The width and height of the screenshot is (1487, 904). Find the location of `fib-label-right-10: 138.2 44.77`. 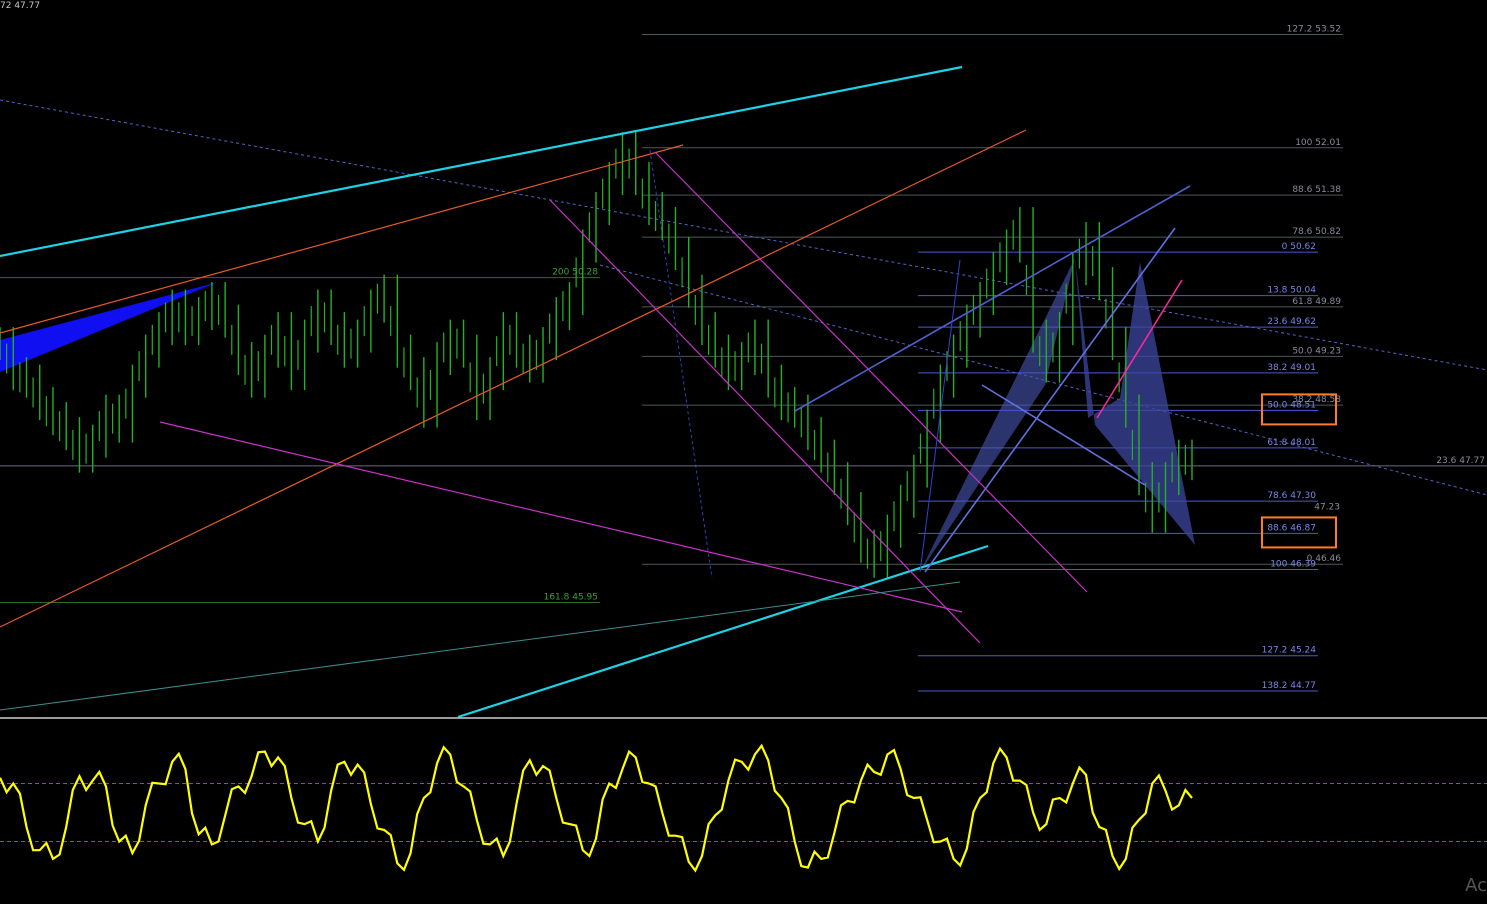

fib-label-right-10: 138.2 44.77 is located at coordinates (1289, 686).